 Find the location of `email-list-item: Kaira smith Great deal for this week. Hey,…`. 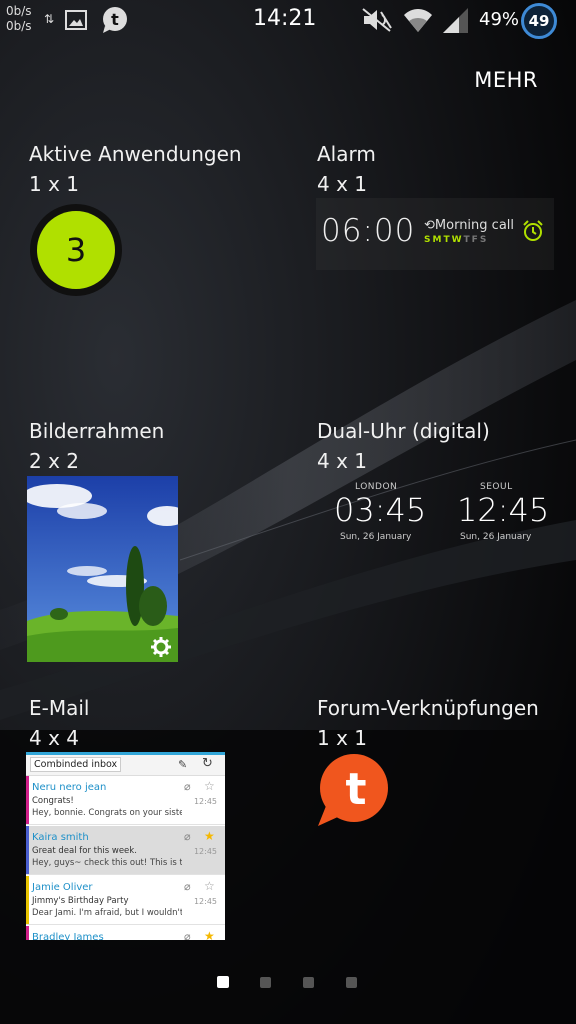

email-list-item: Kaira smith Great deal for this week. Hey,… is located at coordinates (125, 850).